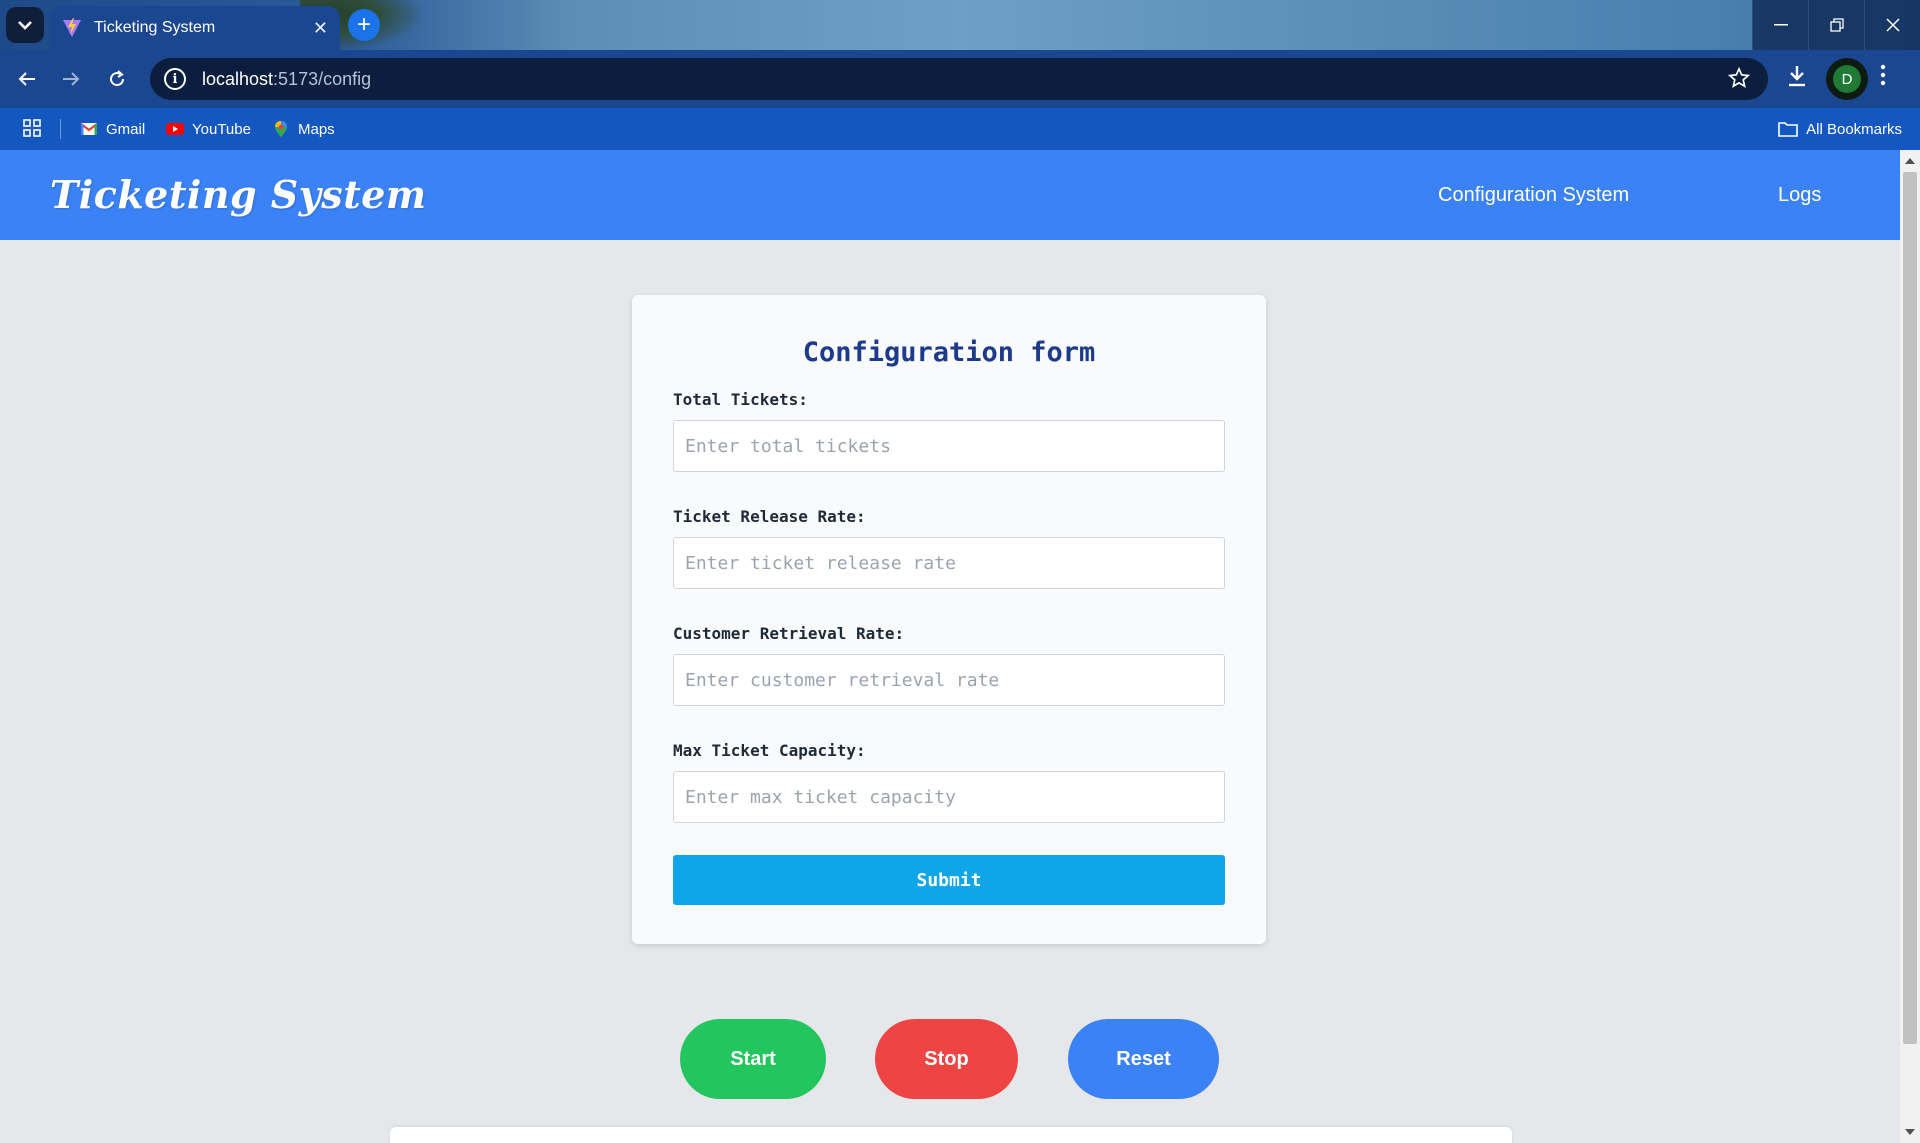 Image resolution: width=1920 pixels, height=1143 pixels. I want to click on forward-button, so click(71, 79).